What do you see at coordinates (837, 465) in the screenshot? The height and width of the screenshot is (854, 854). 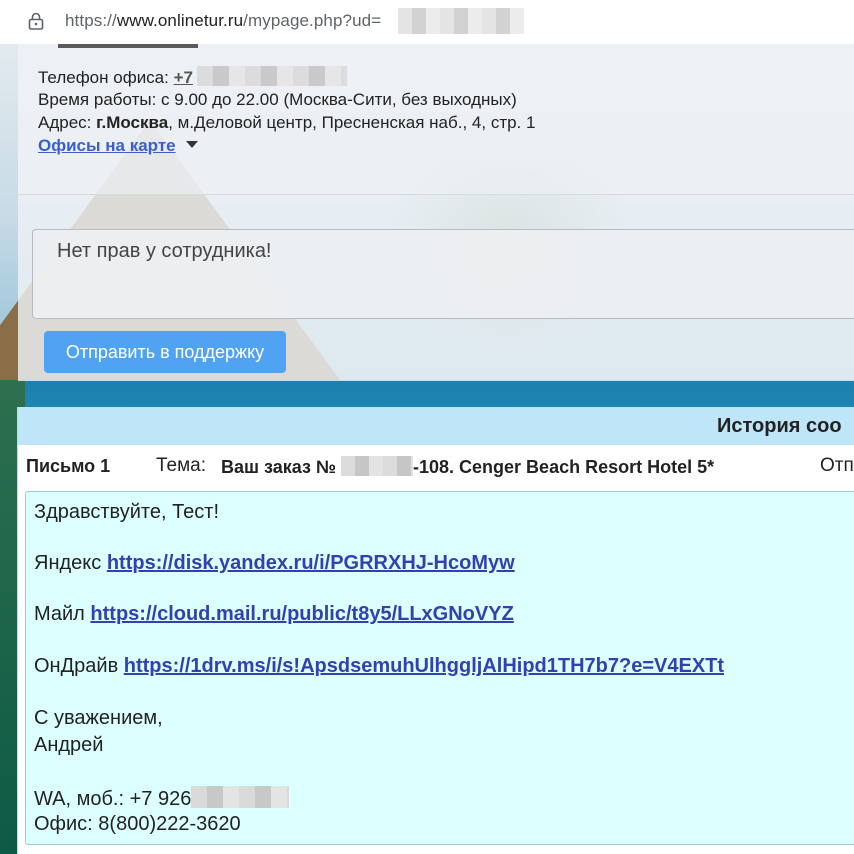 I see `sender-label: Отп` at bounding box center [837, 465].